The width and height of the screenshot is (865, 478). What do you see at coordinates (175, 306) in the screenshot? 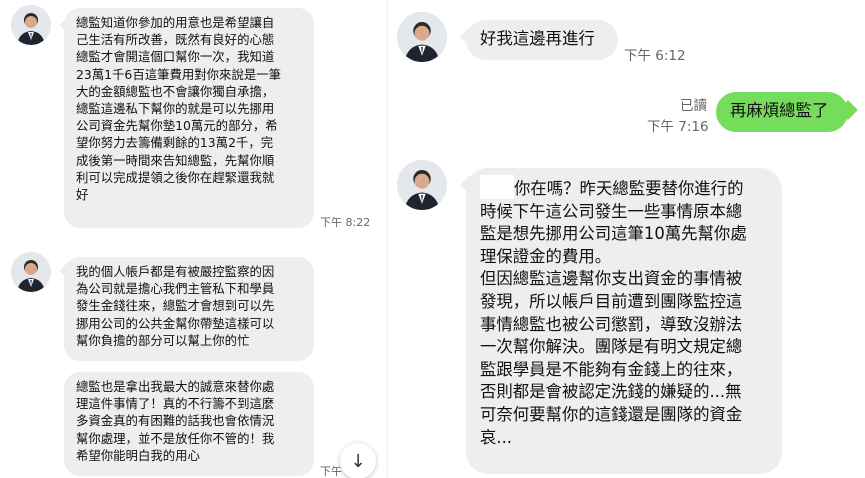
I see `message-line: 發生金錢往來，總監才會想到可以先` at bounding box center [175, 306].